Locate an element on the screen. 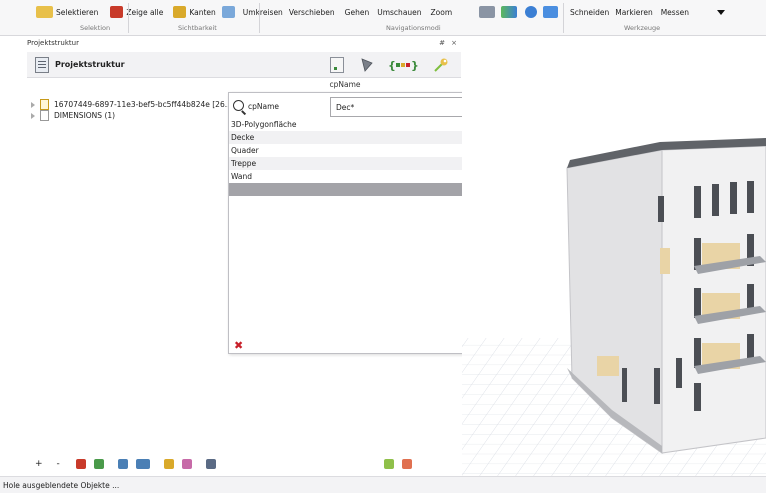 The image size is (766, 493). show-icon is located at coordinates (186, 464).